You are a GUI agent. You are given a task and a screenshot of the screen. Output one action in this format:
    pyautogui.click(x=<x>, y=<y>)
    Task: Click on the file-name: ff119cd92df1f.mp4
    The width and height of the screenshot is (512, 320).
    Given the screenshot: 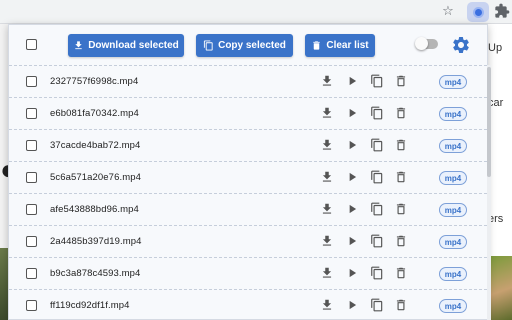 What is the action you would take?
    pyautogui.click(x=90, y=305)
    